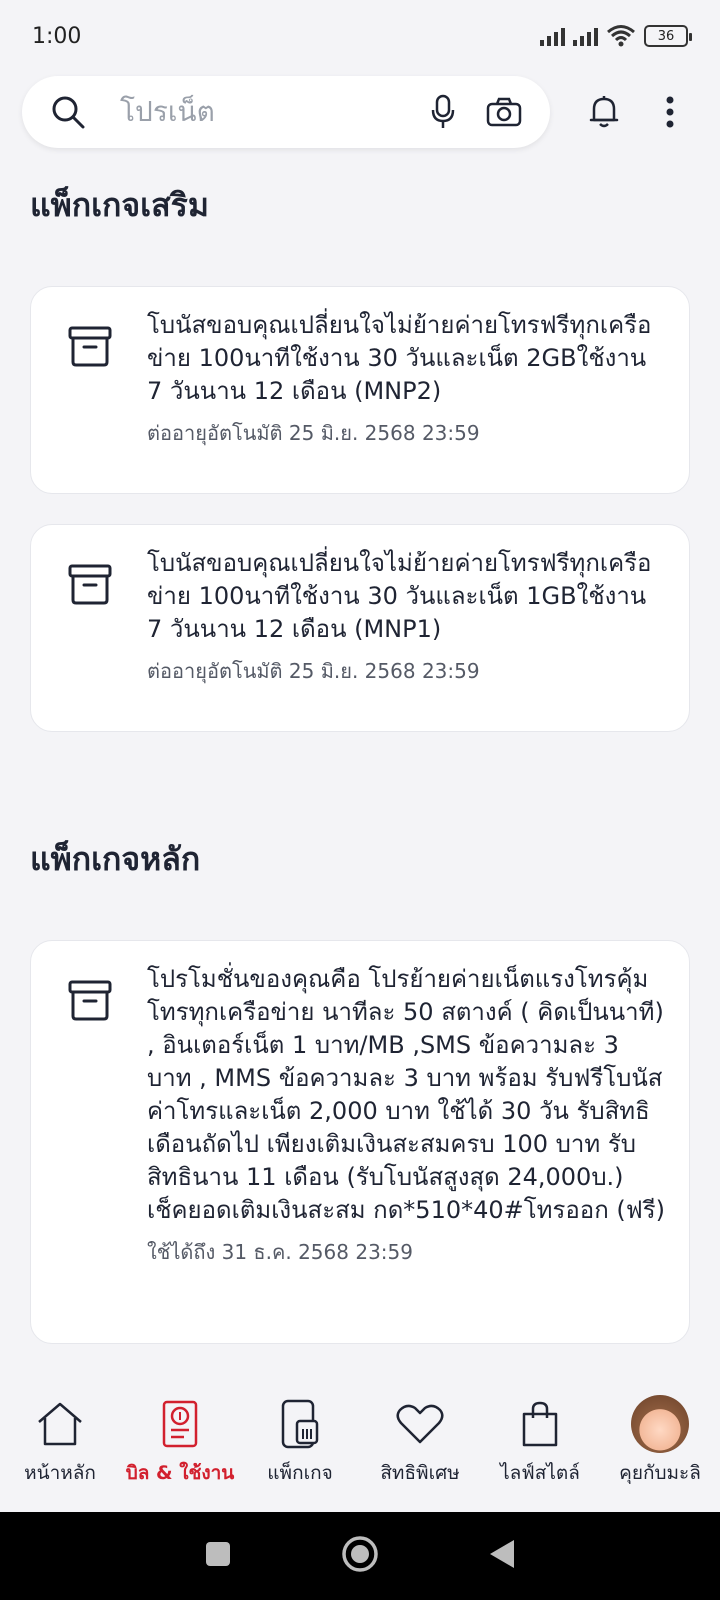  I want to click on search-placeholder: โปรเน็ต, so click(167, 111).